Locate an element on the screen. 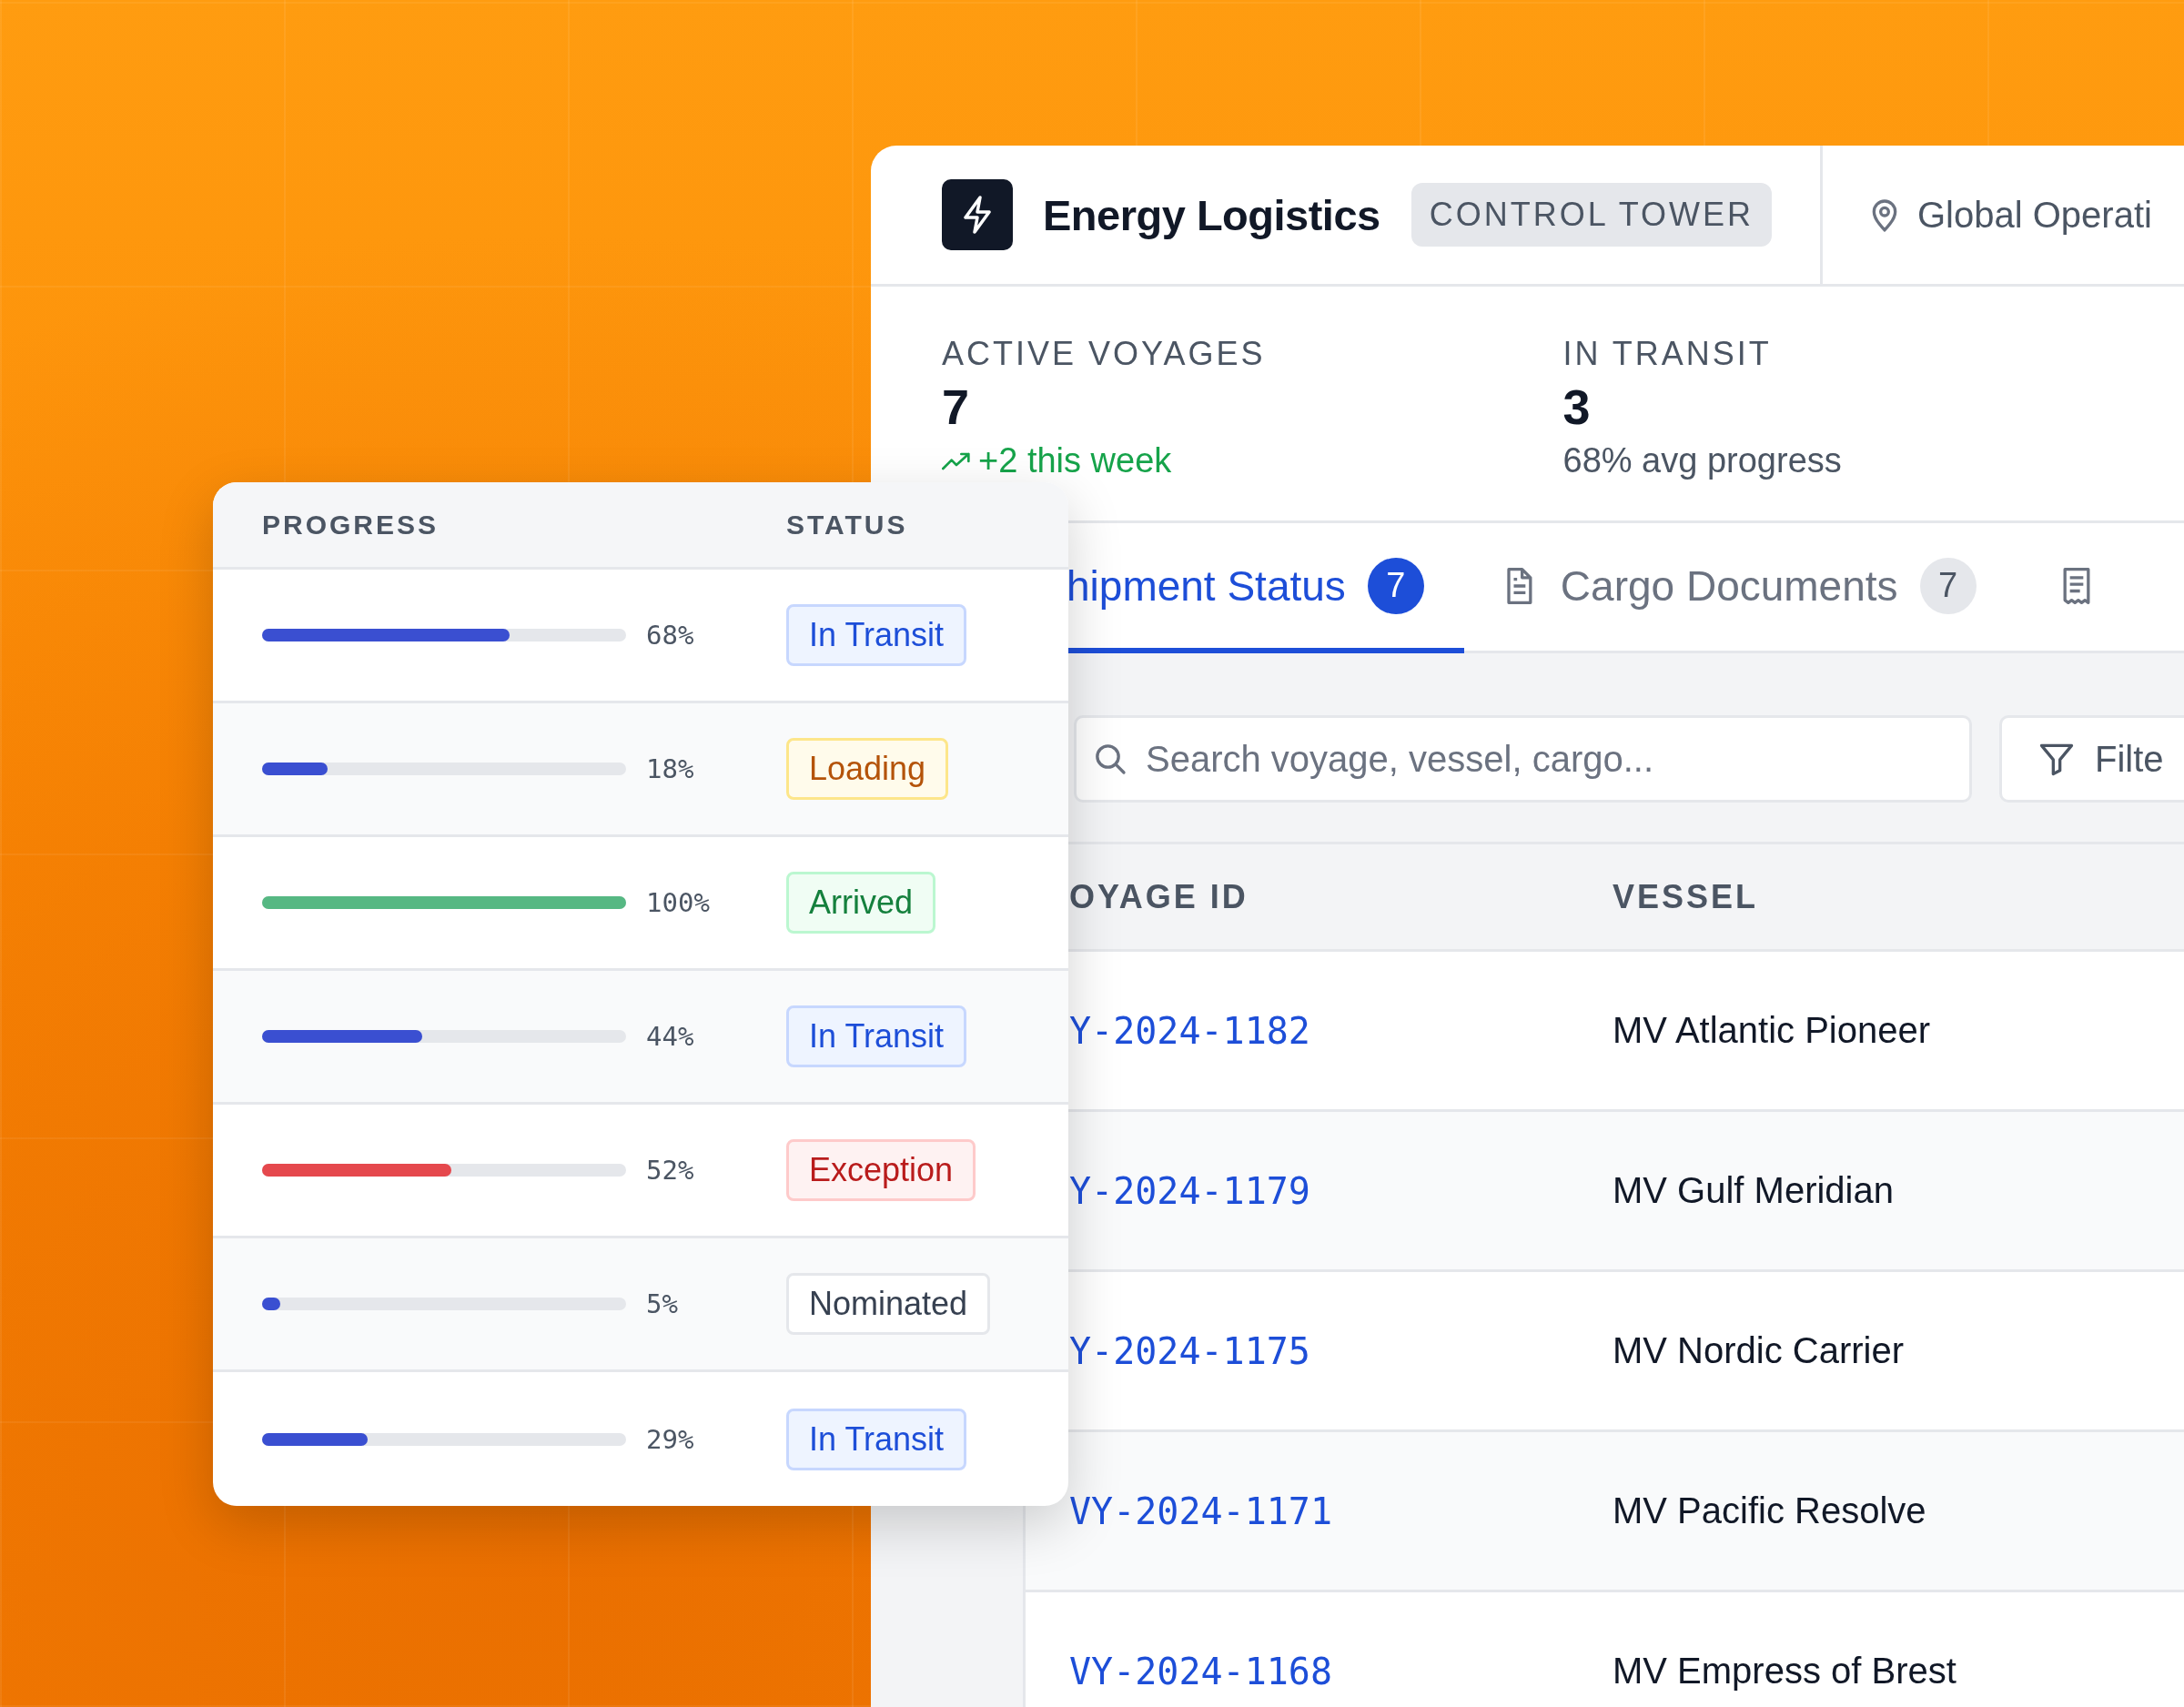  stat-value: 7 is located at coordinates (957, 408).